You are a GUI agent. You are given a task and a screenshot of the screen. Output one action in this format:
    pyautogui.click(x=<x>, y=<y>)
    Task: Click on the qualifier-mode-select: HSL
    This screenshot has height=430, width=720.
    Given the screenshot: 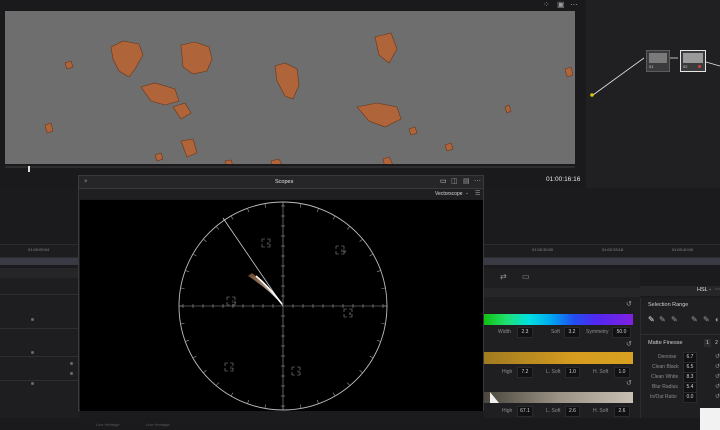 What is the action you would take?
    pyautogui.click(x=702, y=290)
    